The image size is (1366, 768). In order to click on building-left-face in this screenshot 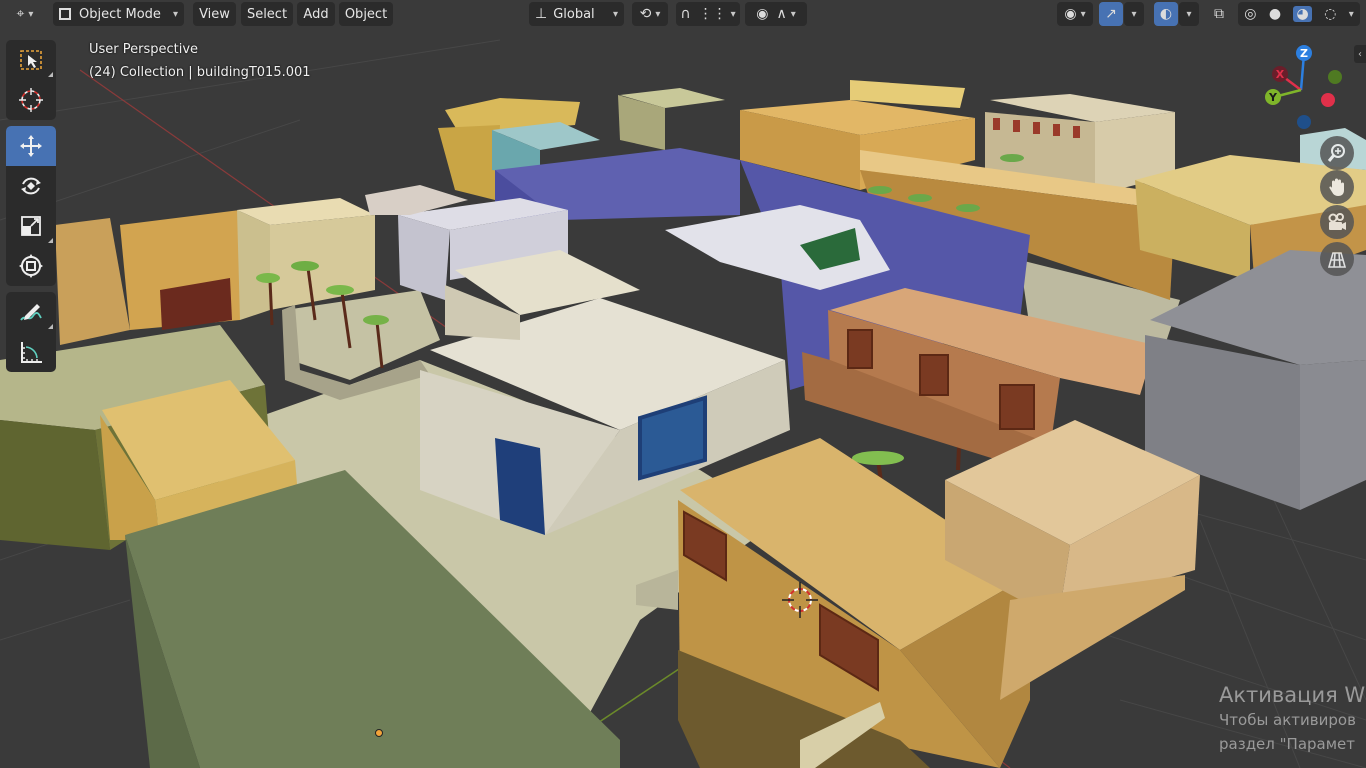, I will do `click(253, 265)`.